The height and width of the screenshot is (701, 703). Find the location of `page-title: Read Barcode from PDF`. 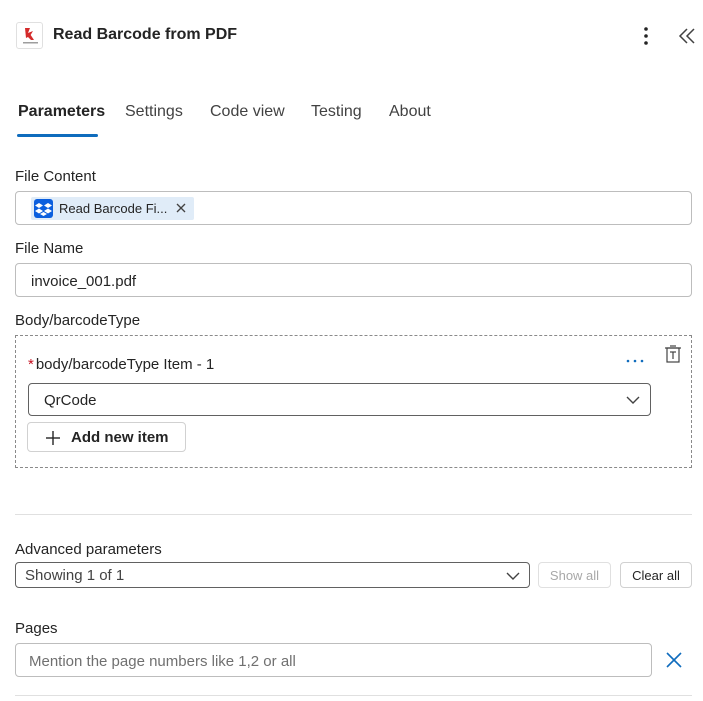

page-title: Read Barcode from PDF is located at coordinates (145, 34).